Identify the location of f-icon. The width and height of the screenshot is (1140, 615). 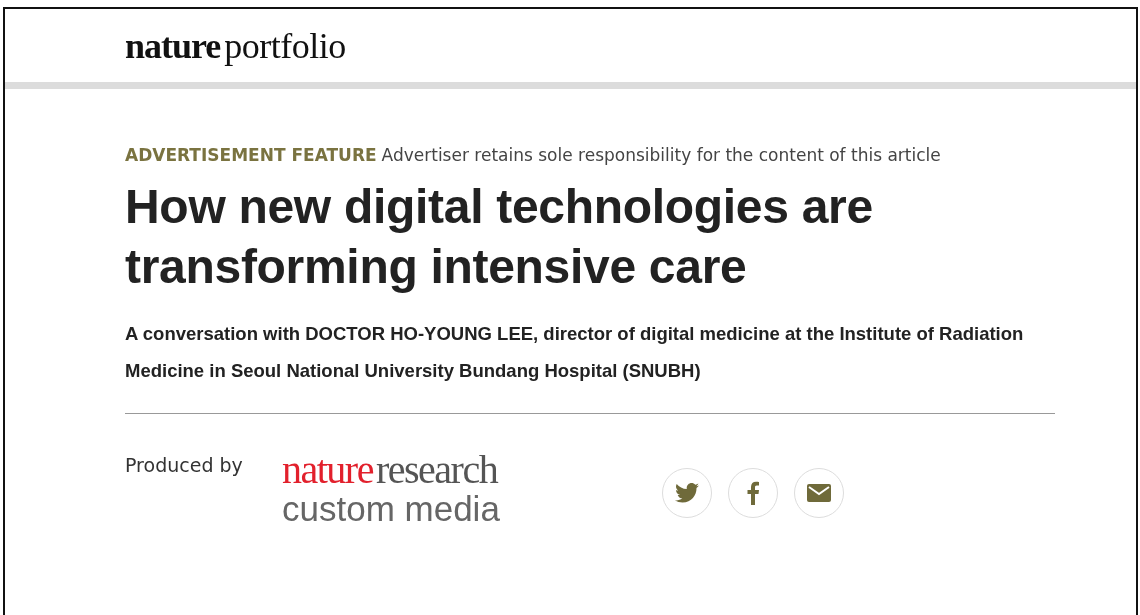
(753, 493).